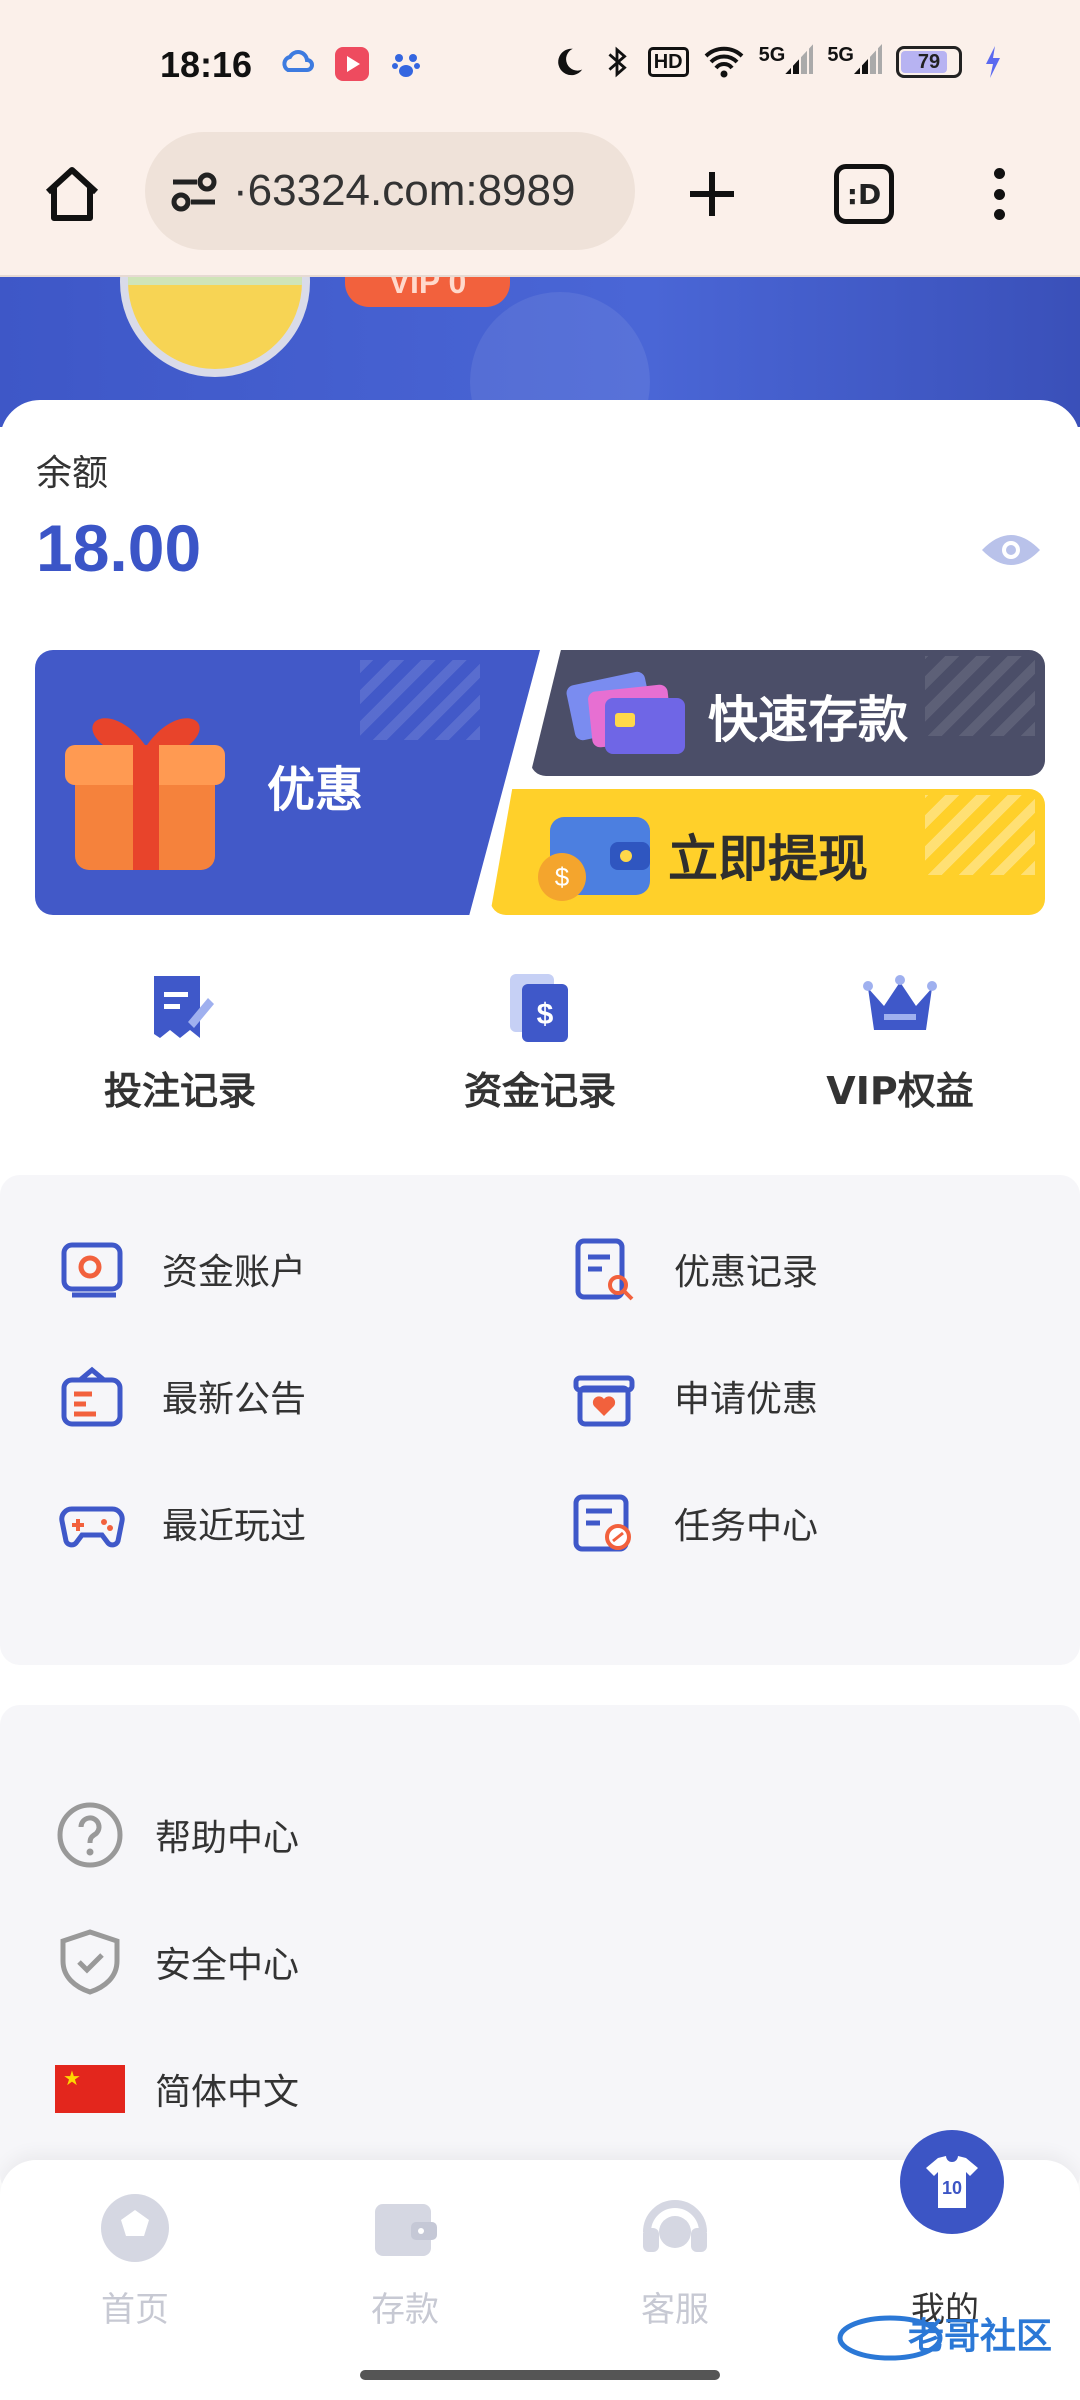 The image size is (1080, 2400). I want to click on nav-label: 存款, so click(405, 2310).